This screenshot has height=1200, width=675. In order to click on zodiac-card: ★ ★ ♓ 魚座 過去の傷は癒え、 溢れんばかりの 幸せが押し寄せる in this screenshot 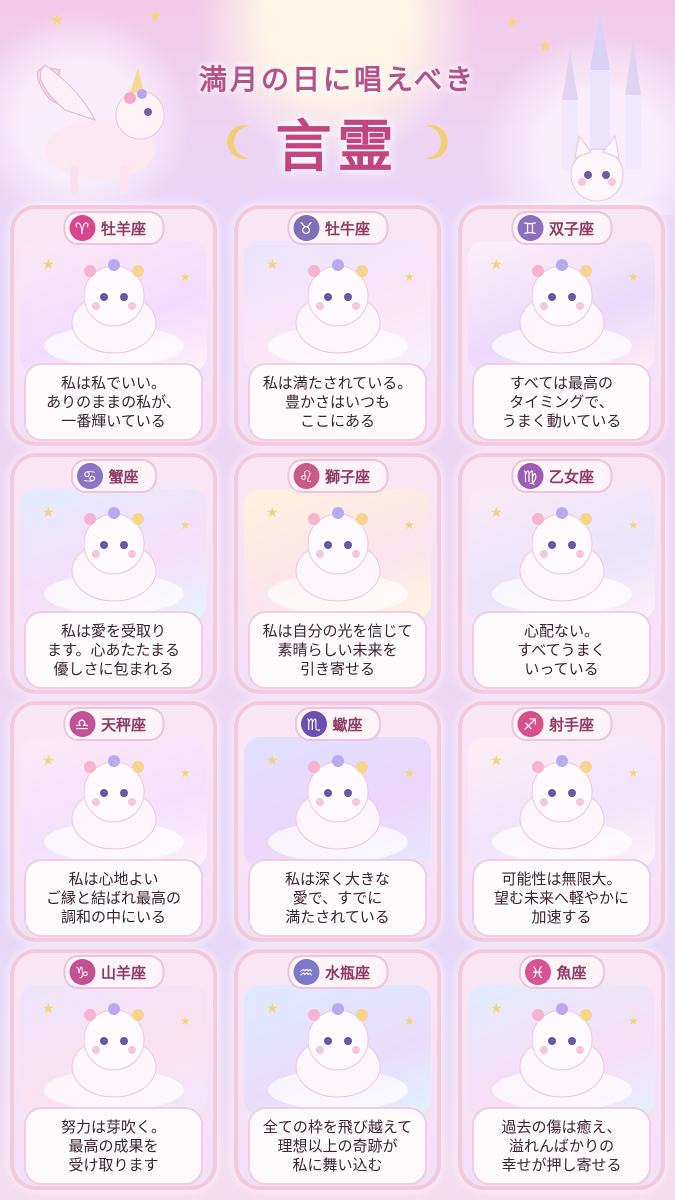, I will do `click(561, 1069)`.